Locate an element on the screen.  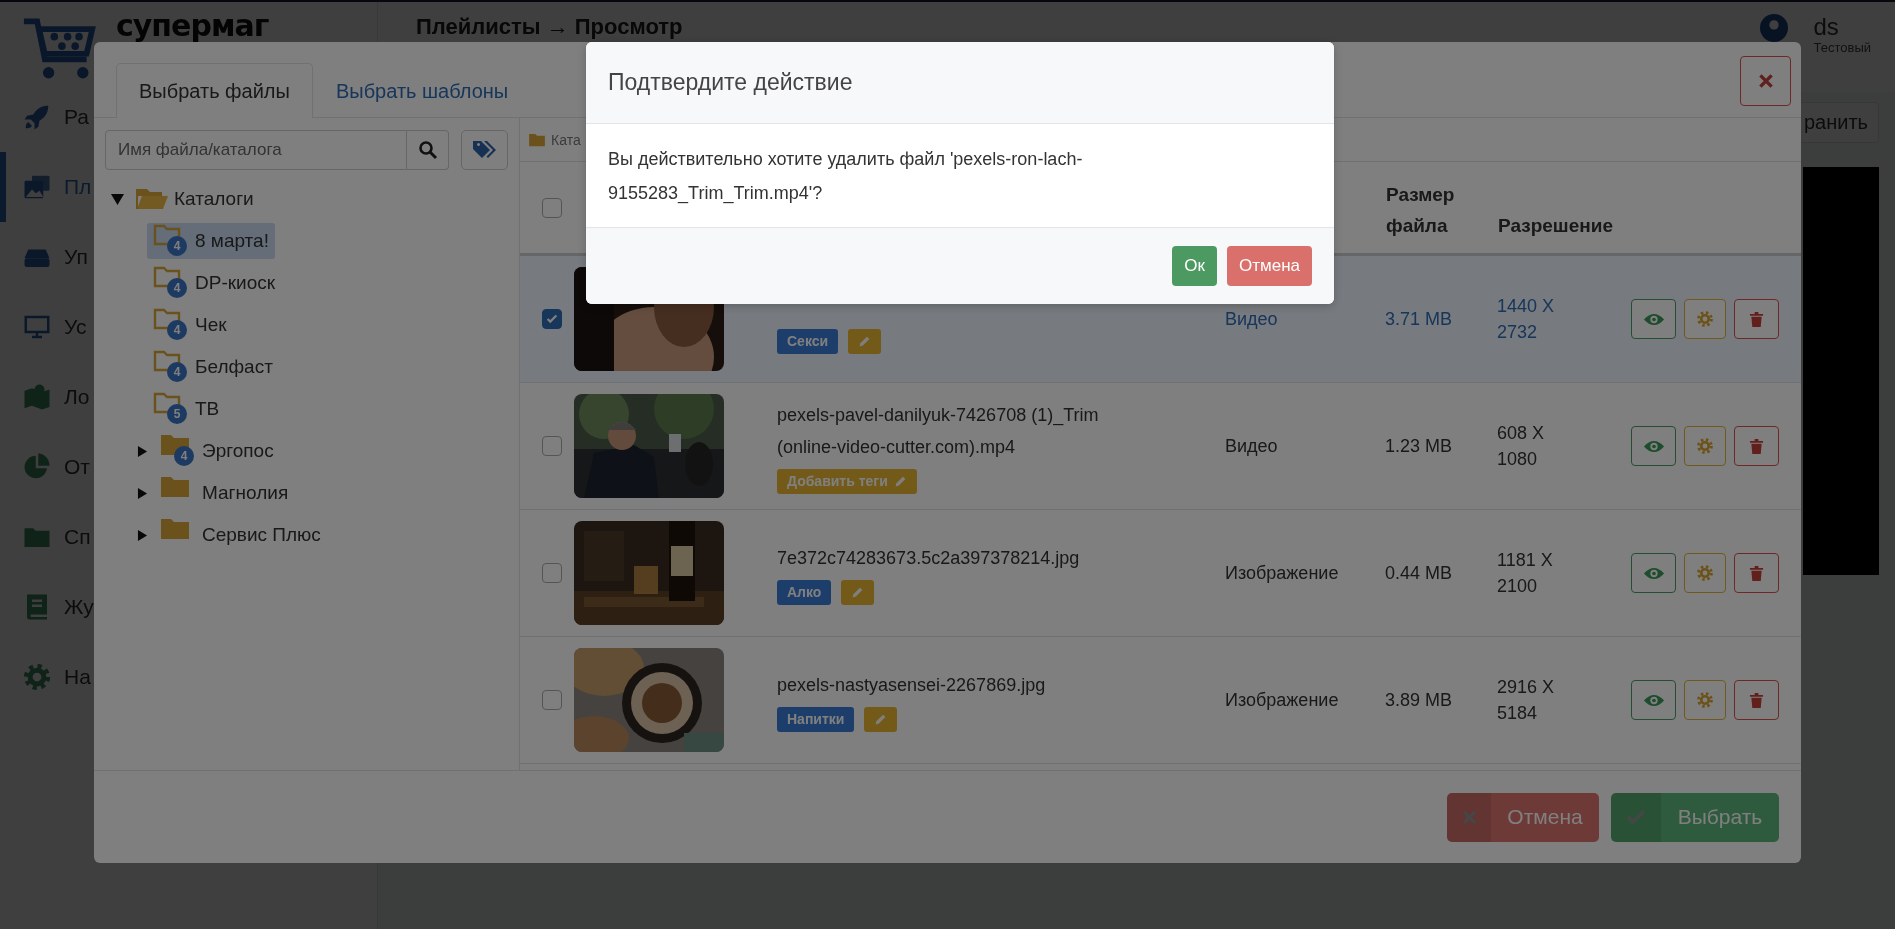
tag: Алко is located at coordinates (804, 592).